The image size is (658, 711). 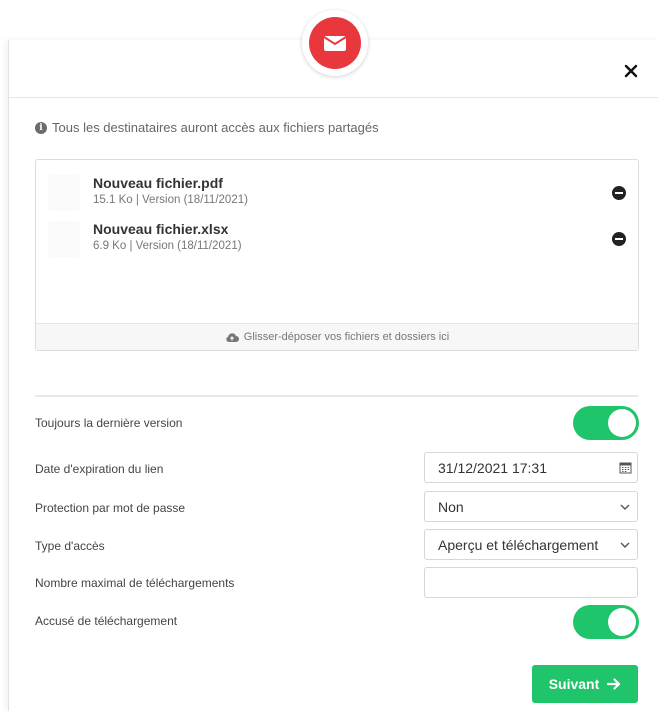 I want to click on password-select: Non, so click(x=531, y=506).